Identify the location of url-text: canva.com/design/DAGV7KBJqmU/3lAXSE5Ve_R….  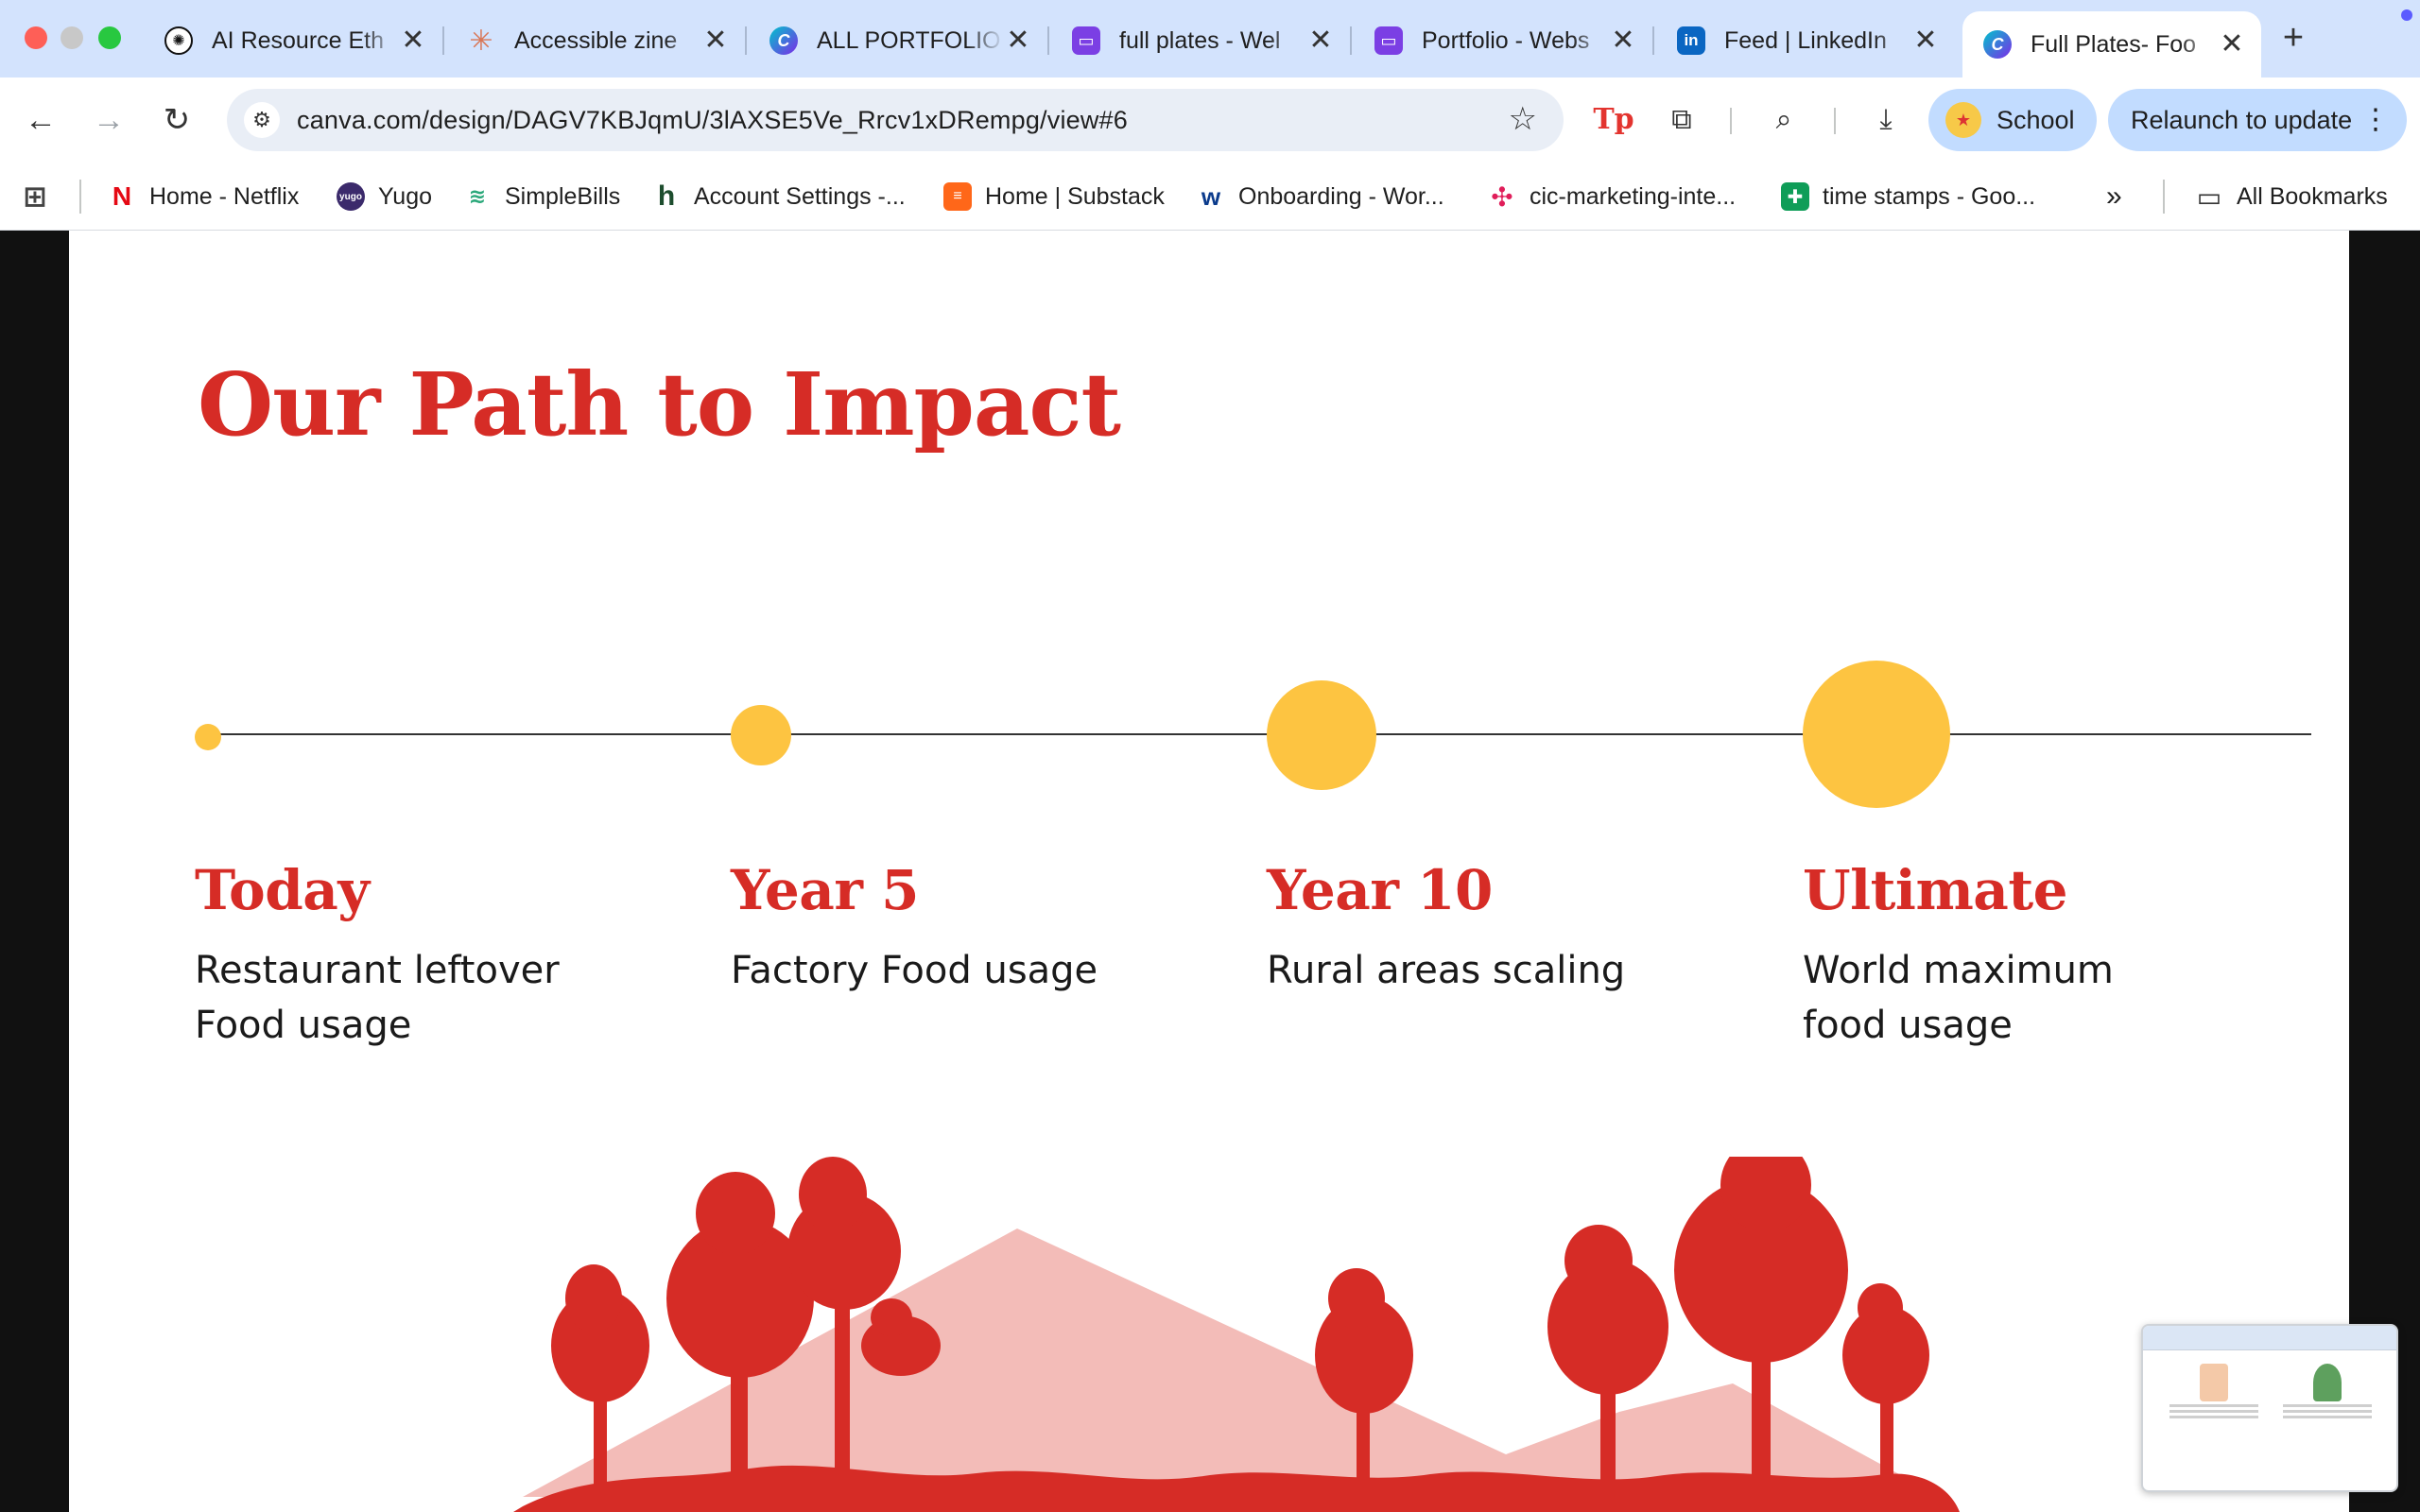
(712, 120).